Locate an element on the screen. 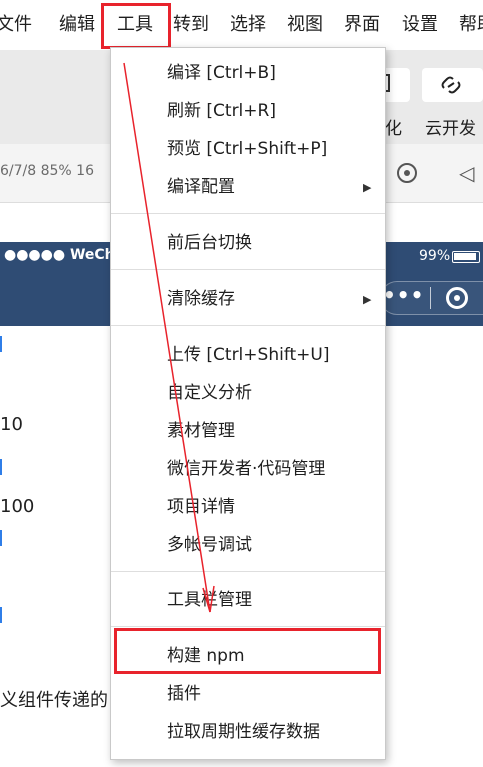  content-line-2: 100 is located at coordinates (17, 506).